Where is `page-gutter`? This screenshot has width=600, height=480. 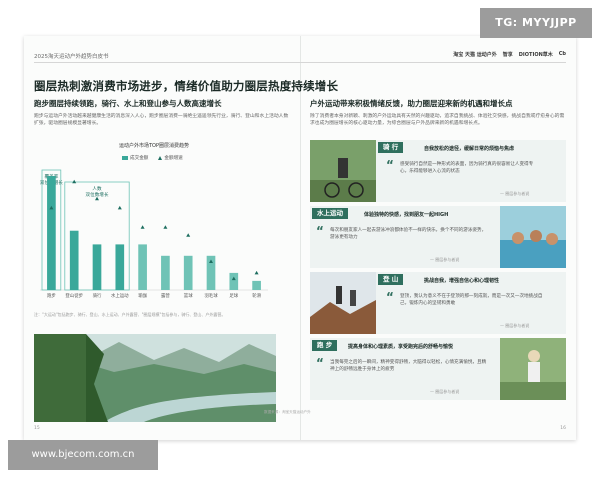 page-gutter is located at coordinates (300, 238).